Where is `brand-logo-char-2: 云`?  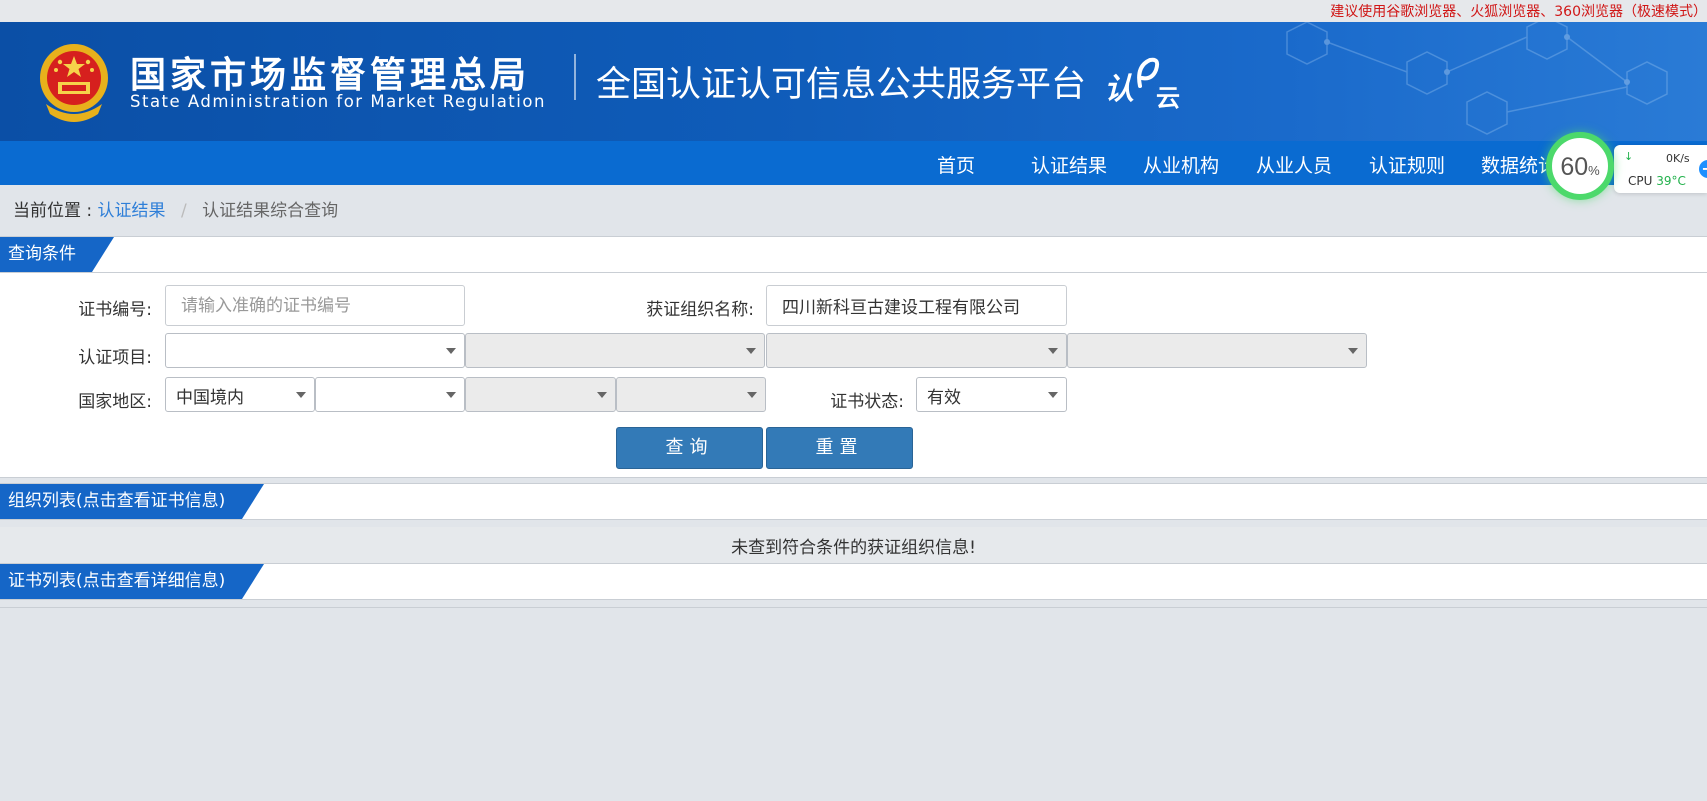 brand-logo-char-2: 云 is located at coordinates (1168, 98).